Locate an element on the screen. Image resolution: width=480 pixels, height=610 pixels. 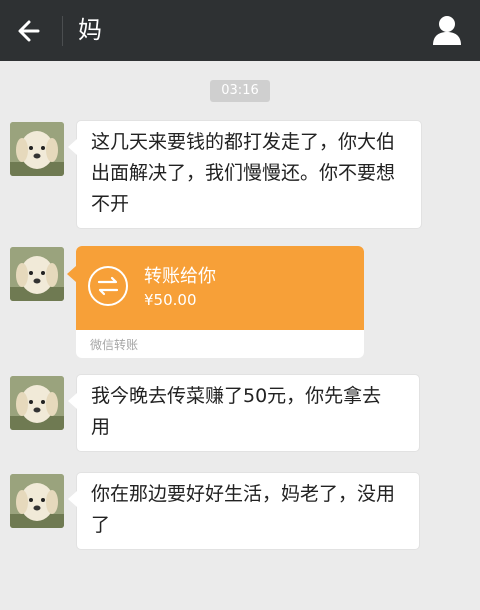
chat-title: 妈 is located at coordinates (90, 30).